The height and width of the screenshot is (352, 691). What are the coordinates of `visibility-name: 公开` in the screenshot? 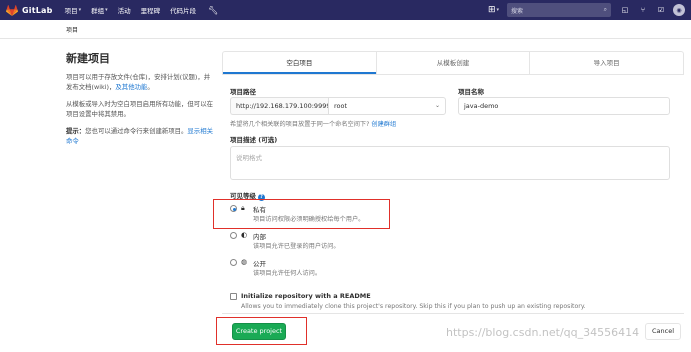 It's located at (259, 264).